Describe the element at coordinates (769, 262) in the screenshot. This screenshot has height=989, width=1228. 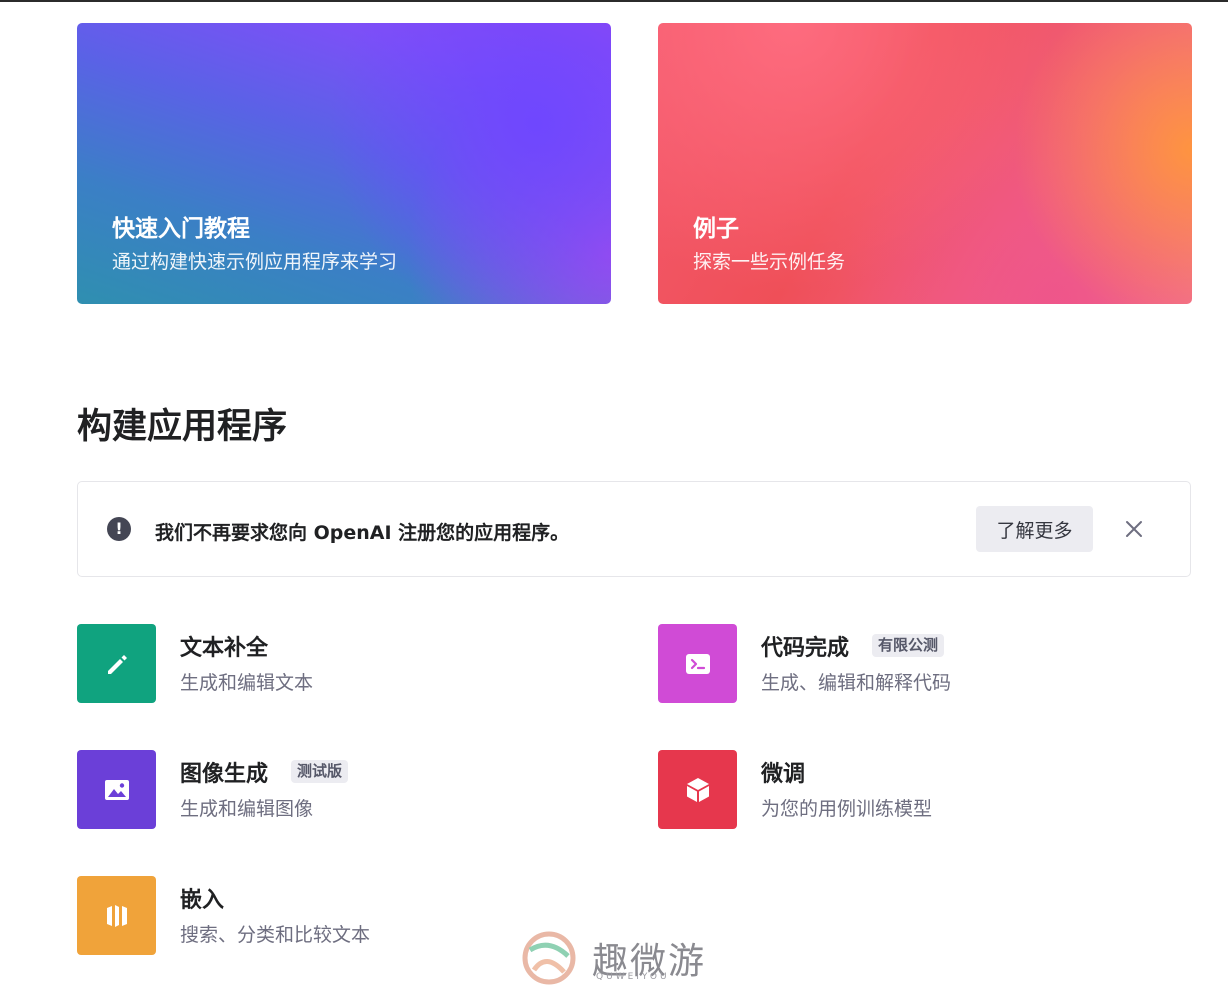
I see `examples-subtitle: 探索一些示例任务` at that location.